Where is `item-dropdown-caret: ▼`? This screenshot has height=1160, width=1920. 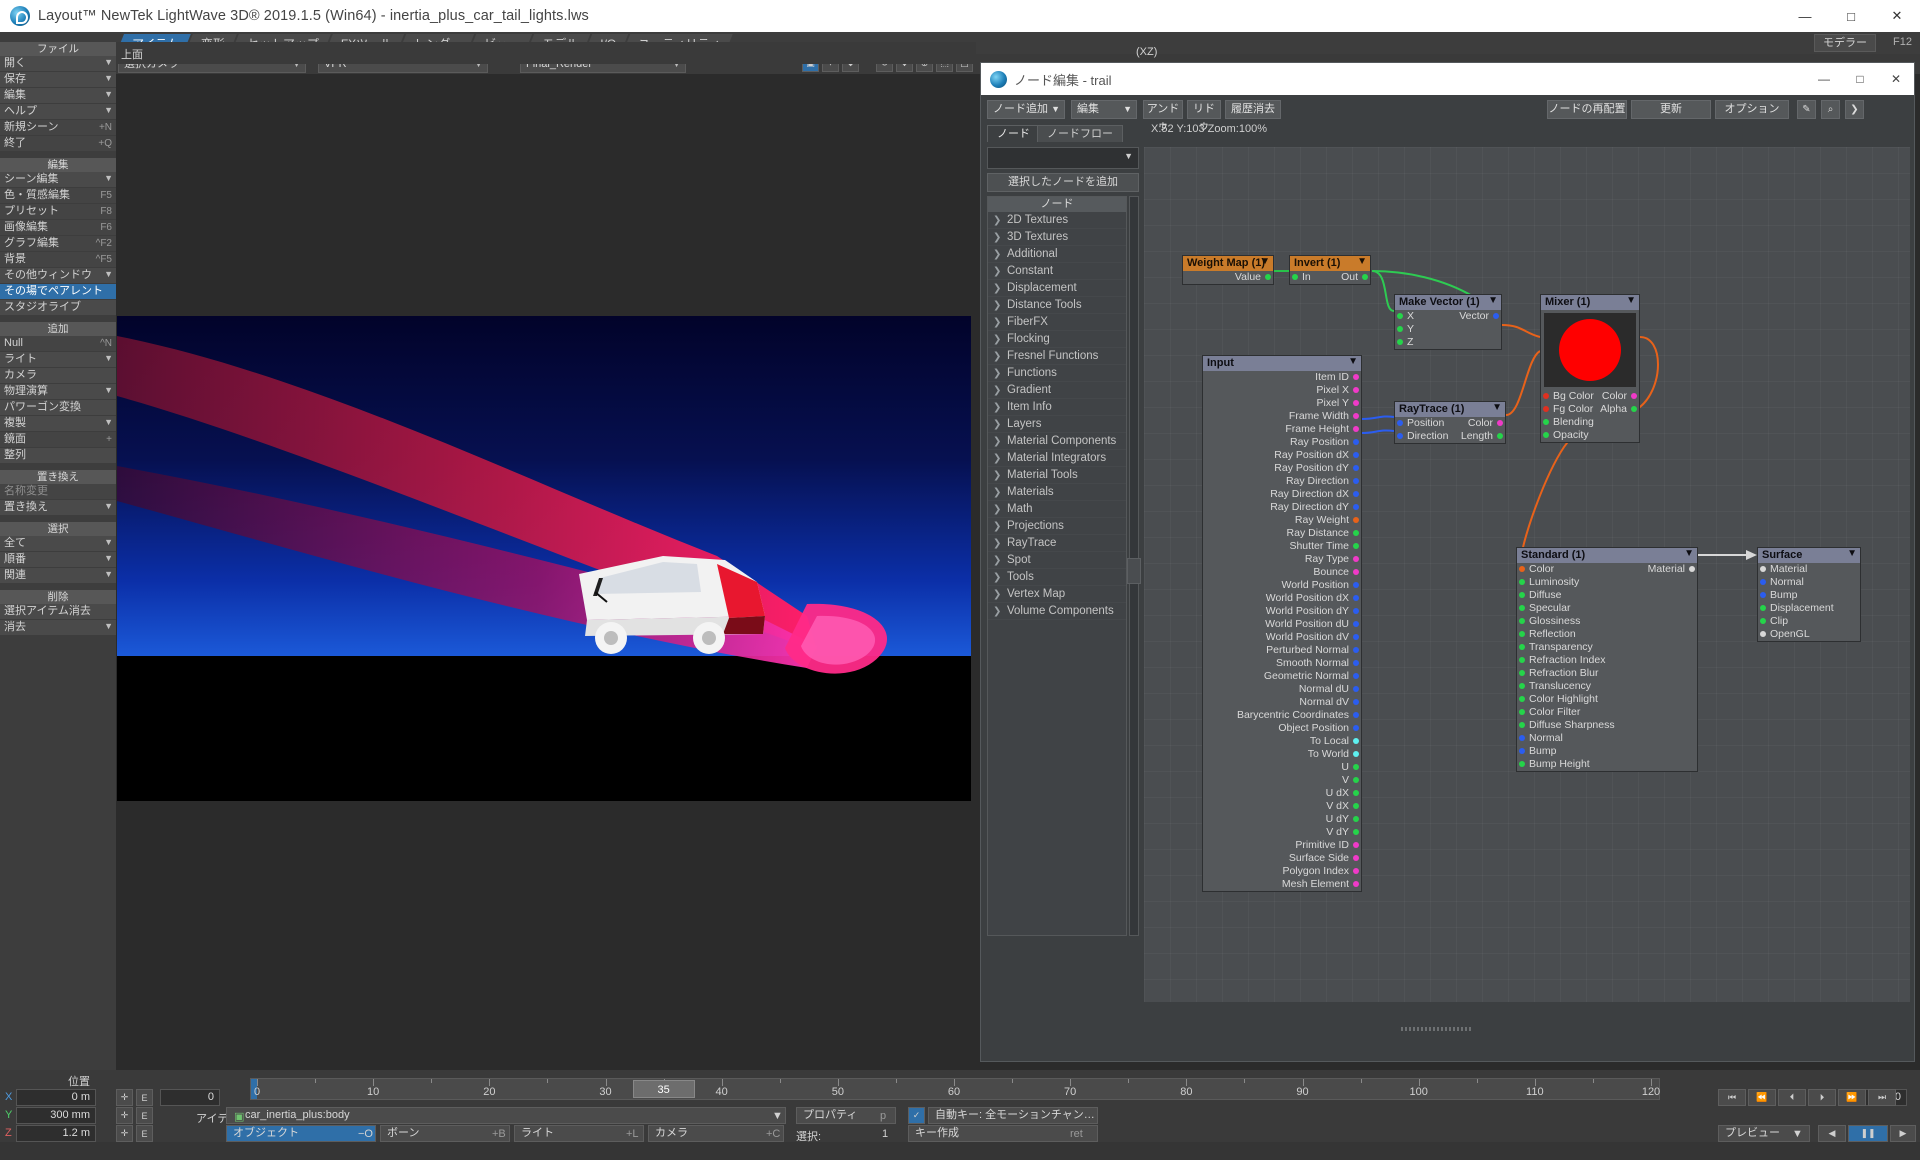
item-dropdown-caret: ▼ is located at coordinates (777, 1116).